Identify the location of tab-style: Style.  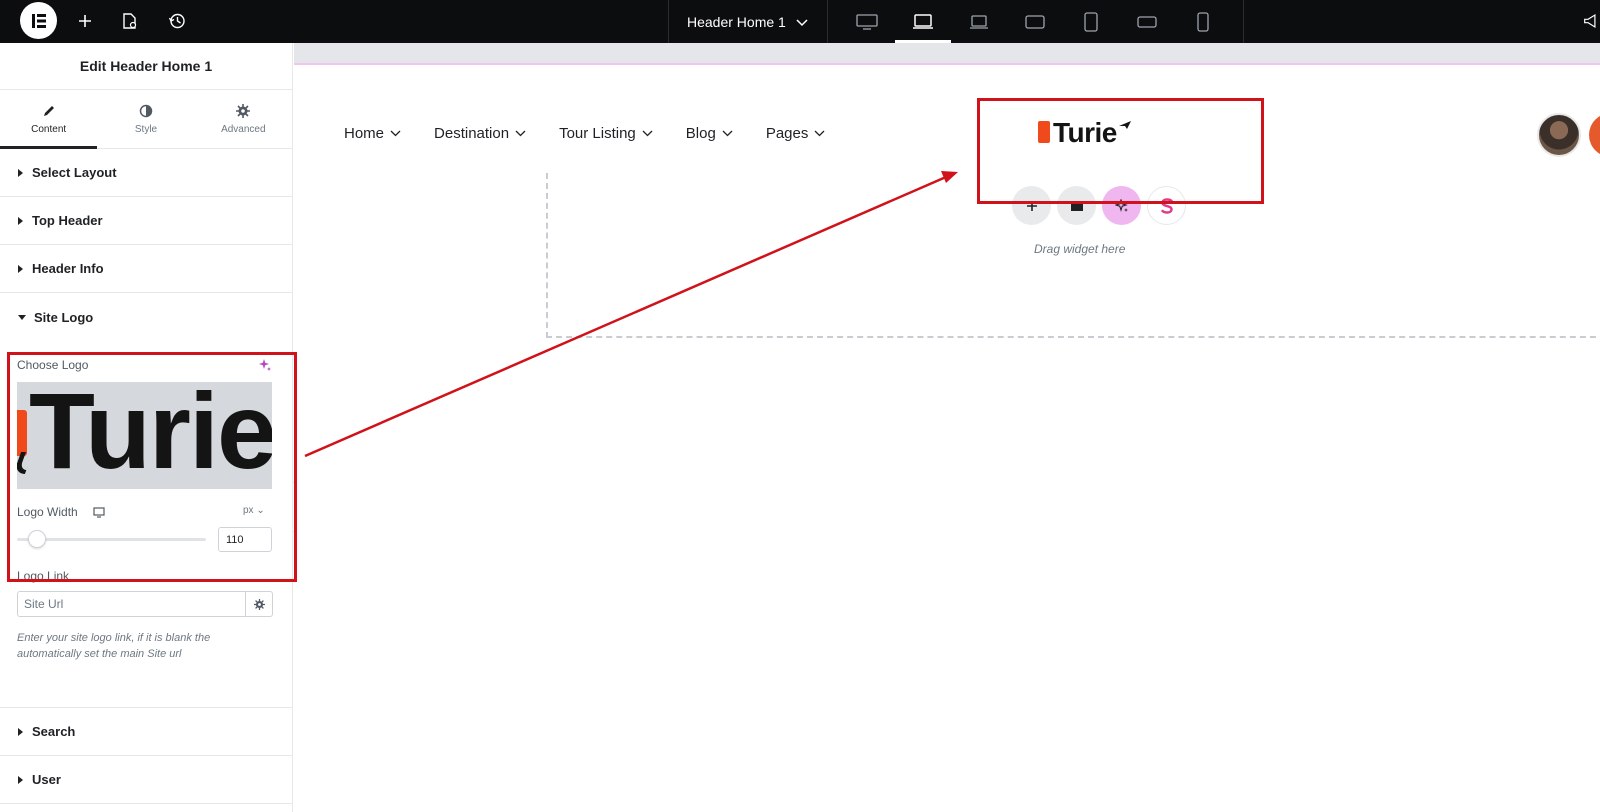
(145, 119).